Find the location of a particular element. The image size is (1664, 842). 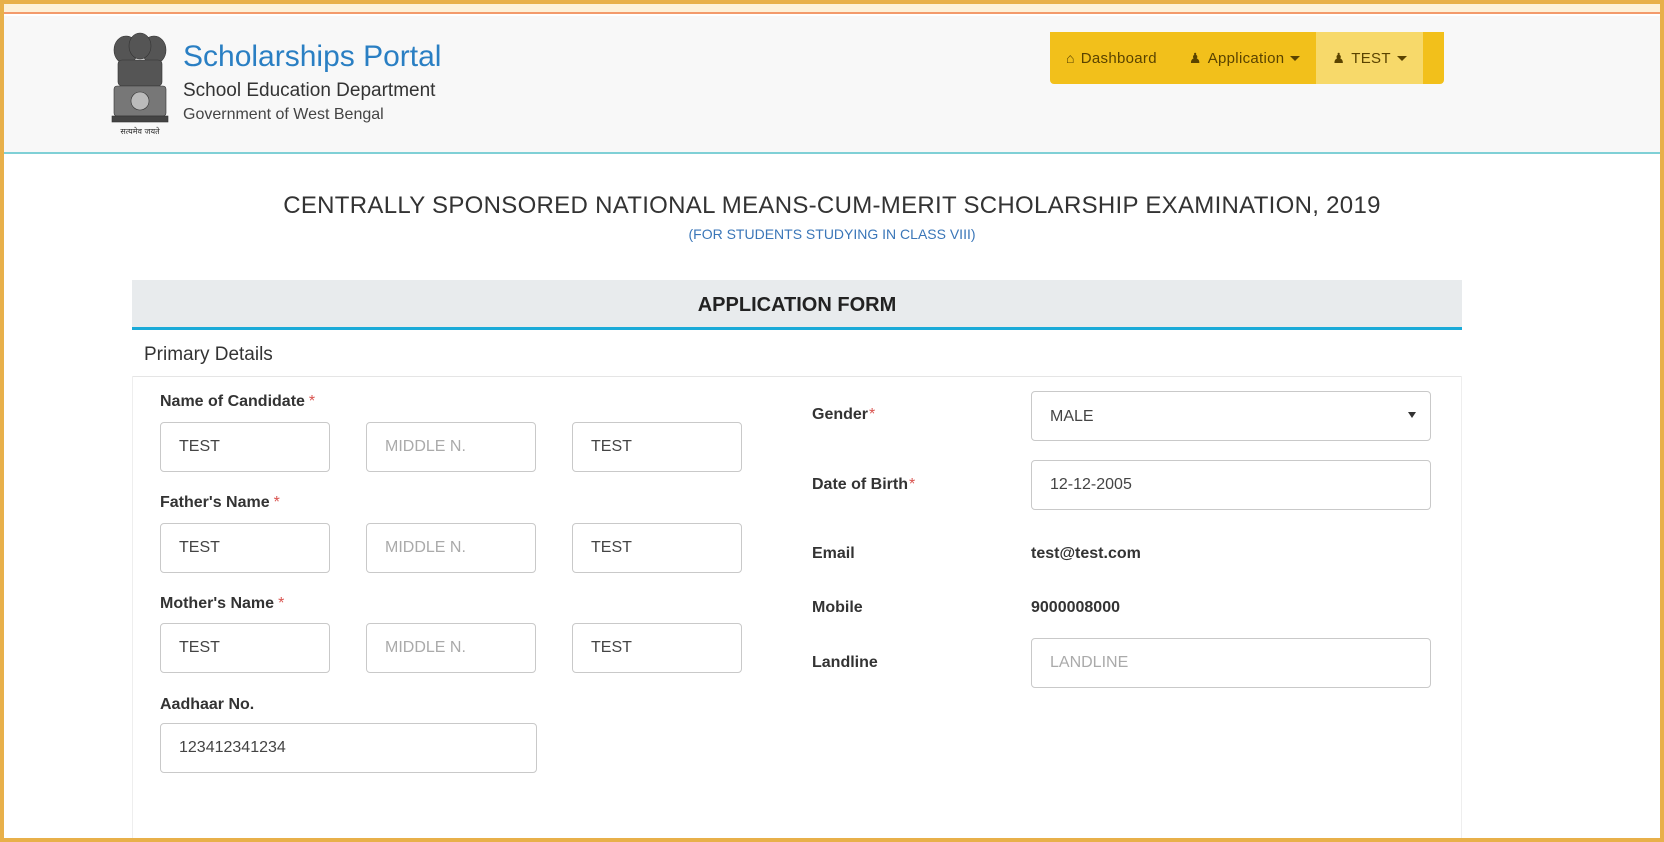

gender-label: Gender* is located at coordinates (843, 415).